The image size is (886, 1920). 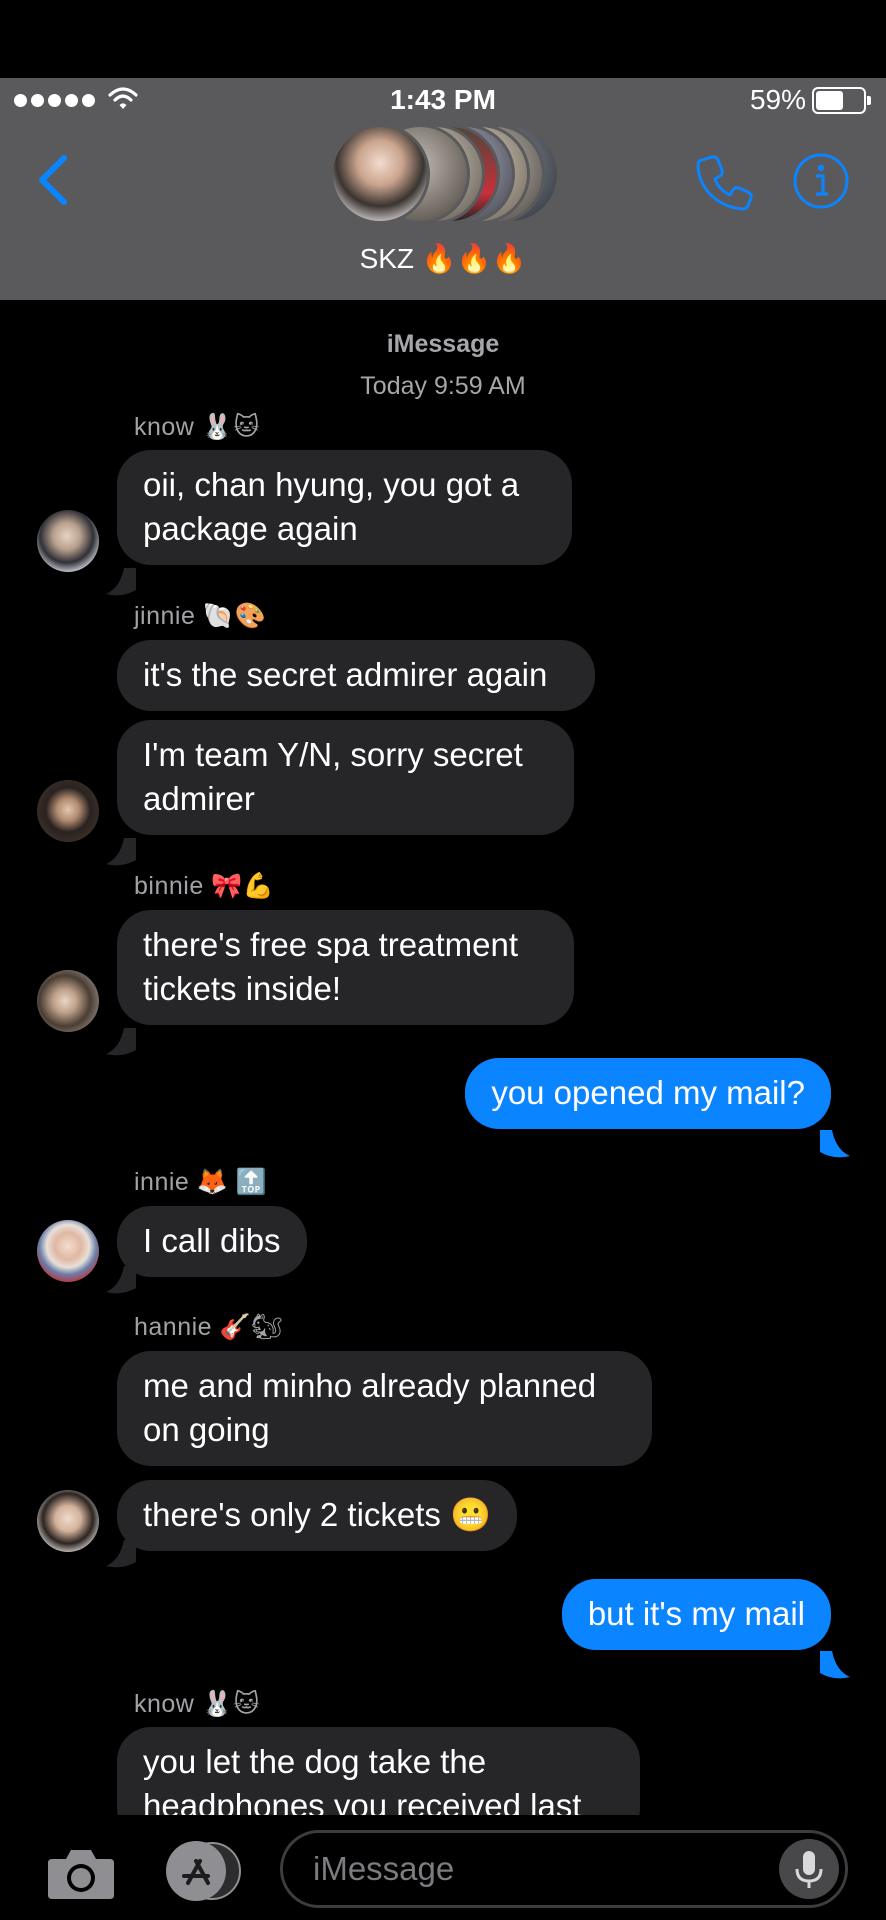 What do you see at coordinates (821, 181) in the screenshot?
I see `info-icon` at bounding box center [821, 181].